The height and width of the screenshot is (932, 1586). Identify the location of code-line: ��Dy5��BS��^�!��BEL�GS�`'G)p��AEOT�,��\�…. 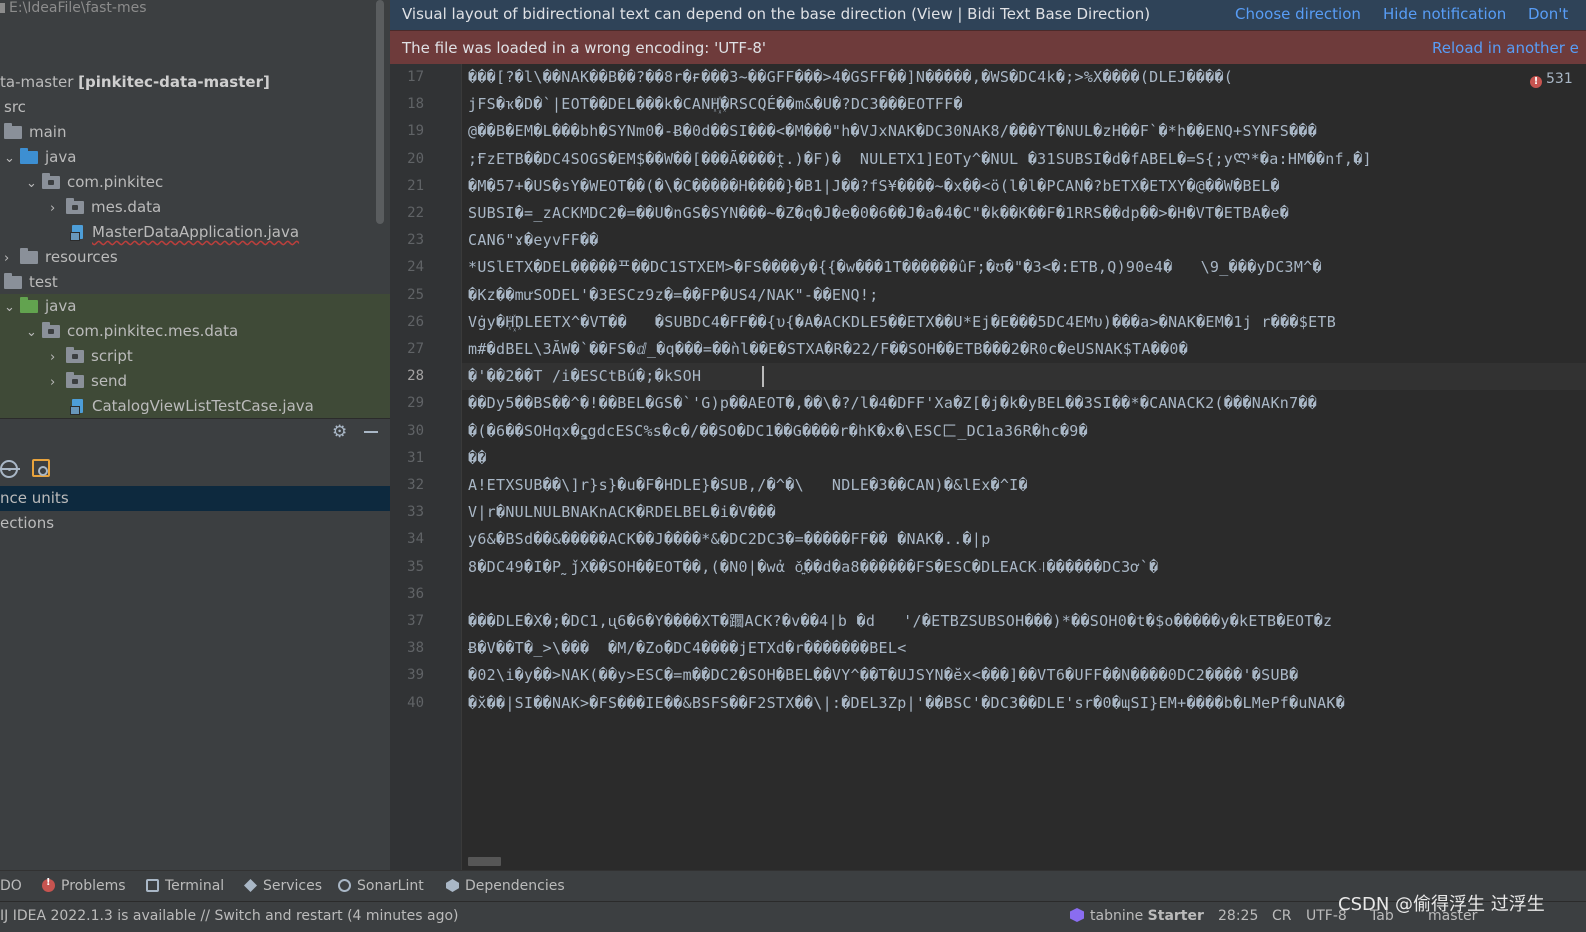
(892, 403).